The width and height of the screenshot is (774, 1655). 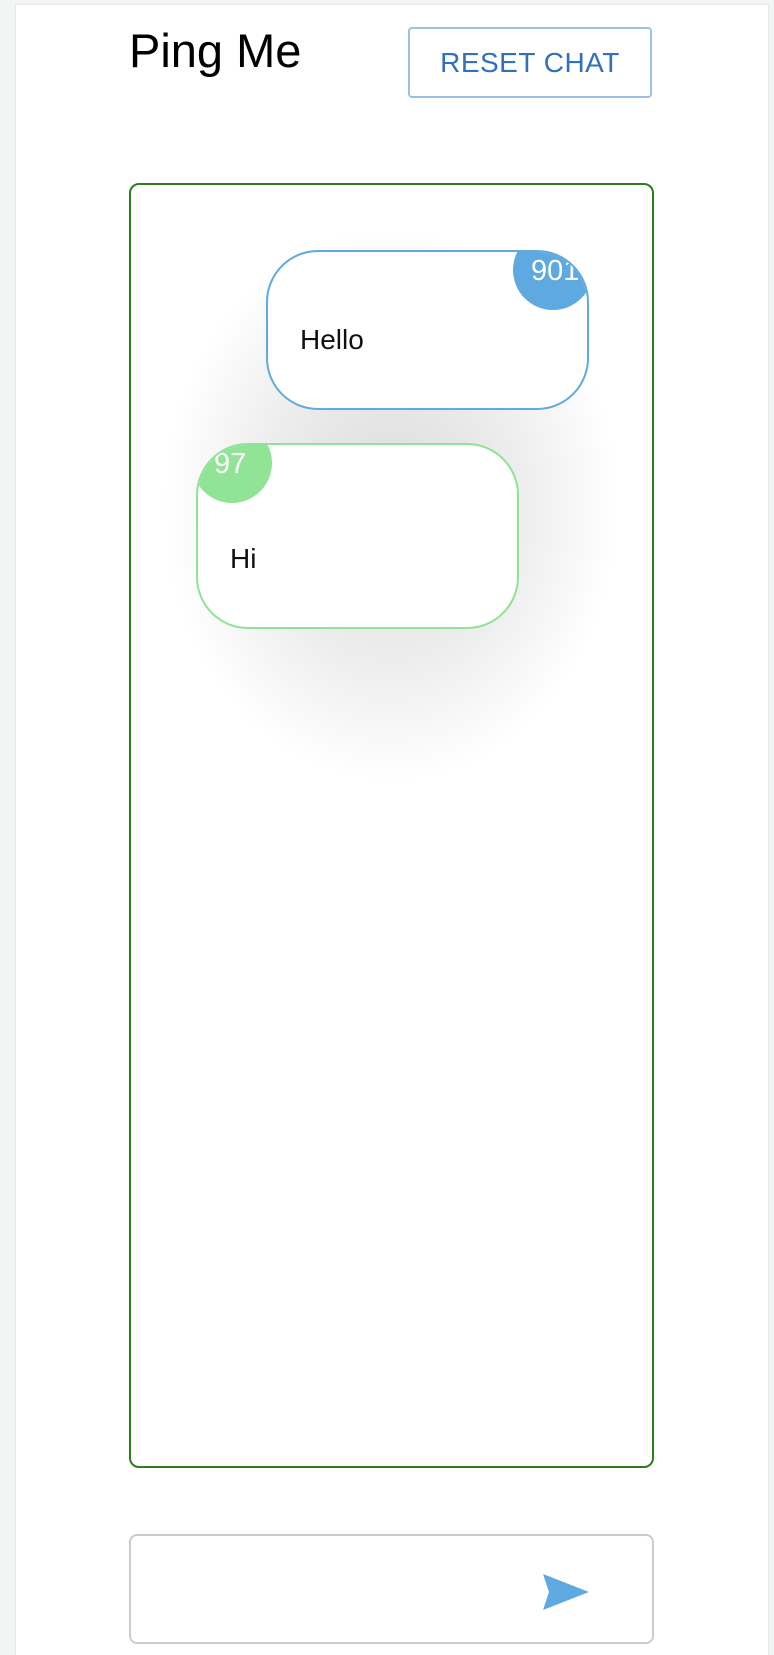 I want to click on send-icon, so click(x=566, y=1592).